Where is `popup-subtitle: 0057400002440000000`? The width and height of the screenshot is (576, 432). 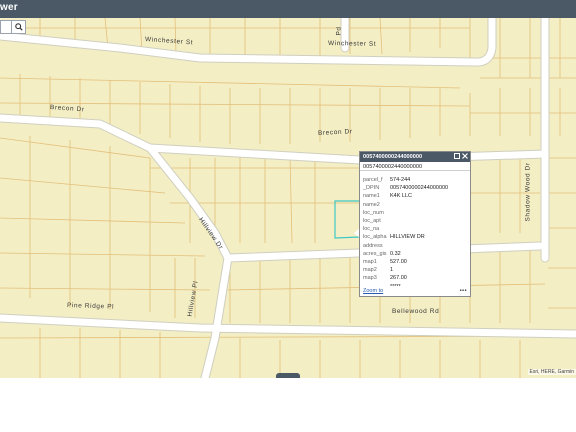 popup-subtitle: 0057400002440000000 is located at coordinates (415, 166).